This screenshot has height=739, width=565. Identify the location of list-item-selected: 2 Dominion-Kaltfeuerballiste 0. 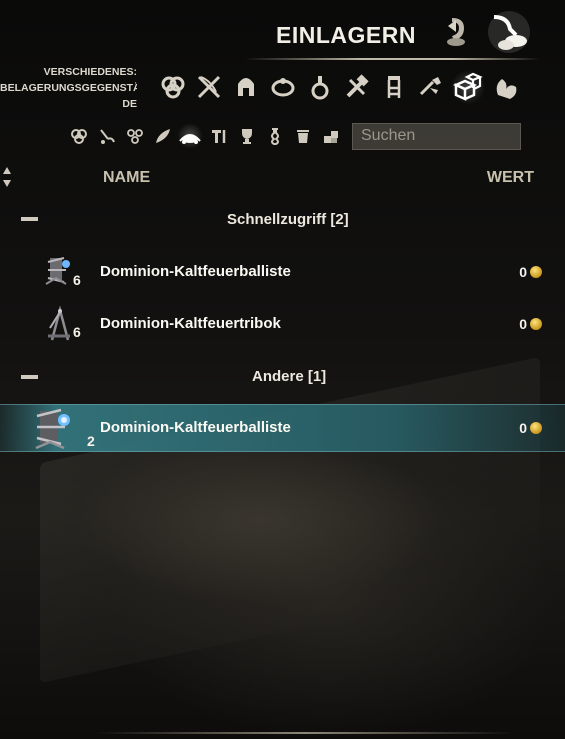
(282, 428).